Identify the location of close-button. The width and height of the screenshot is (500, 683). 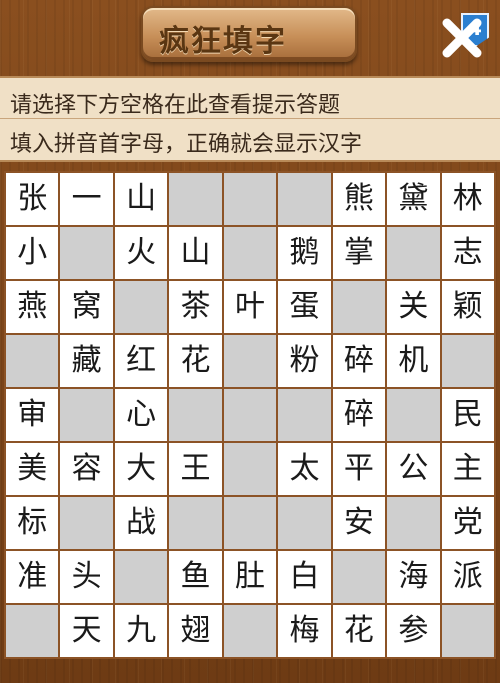
(462, 38).